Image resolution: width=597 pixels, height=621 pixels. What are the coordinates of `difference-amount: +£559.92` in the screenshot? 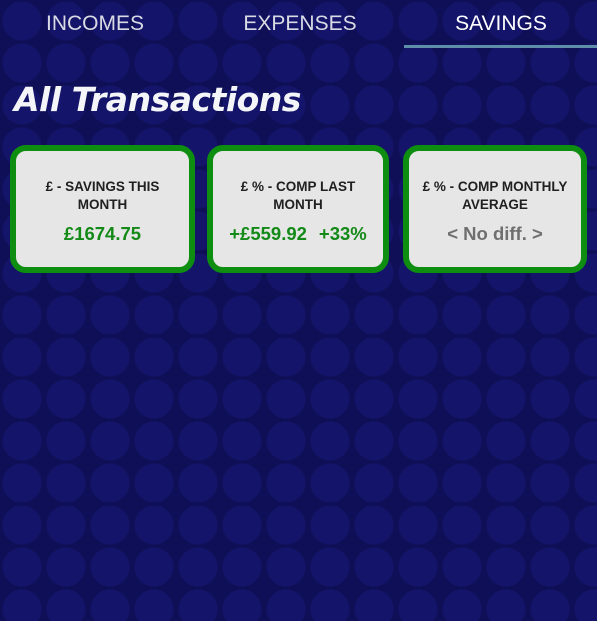 It's located at (268, 233).